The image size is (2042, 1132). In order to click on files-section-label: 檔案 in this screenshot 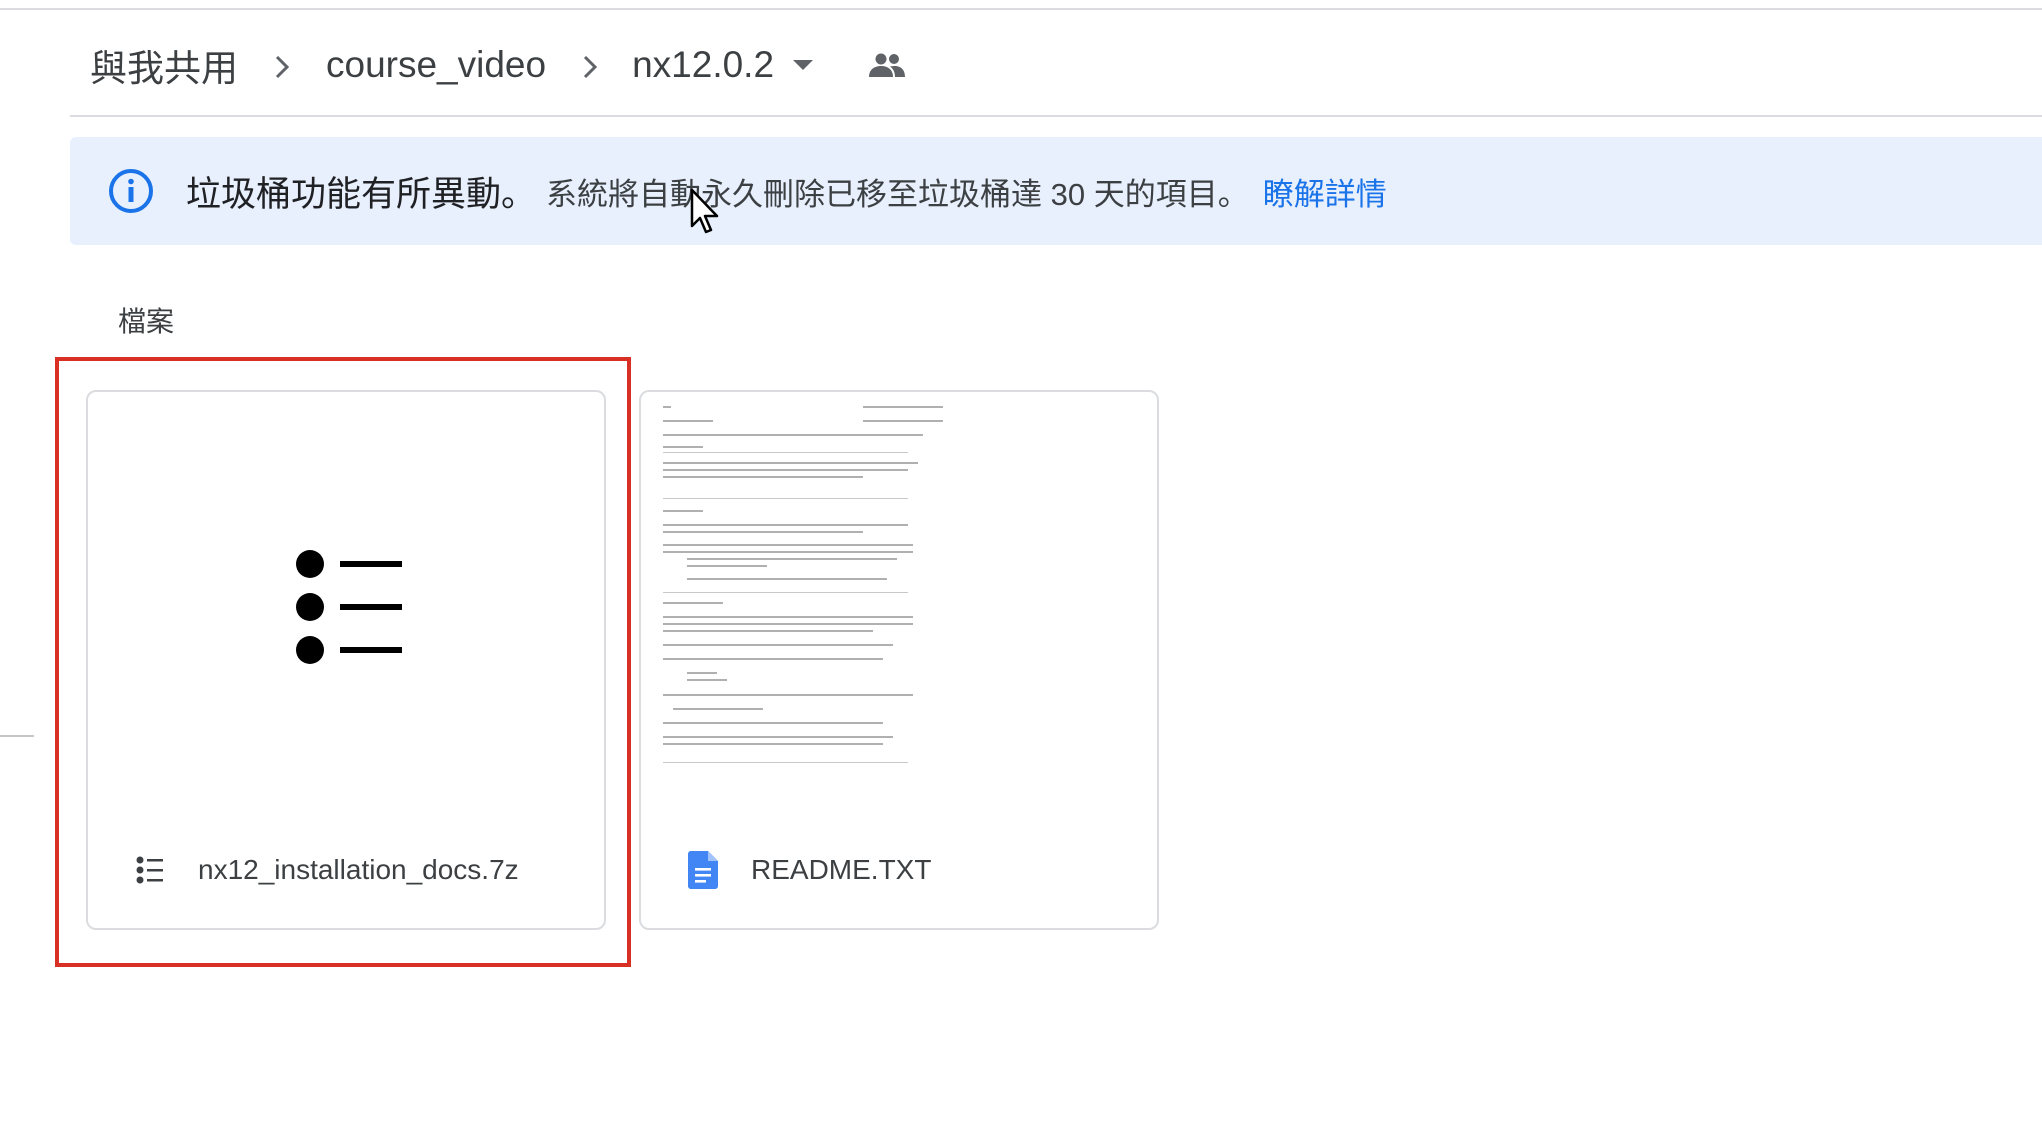, I will do `click(146, 321)`.